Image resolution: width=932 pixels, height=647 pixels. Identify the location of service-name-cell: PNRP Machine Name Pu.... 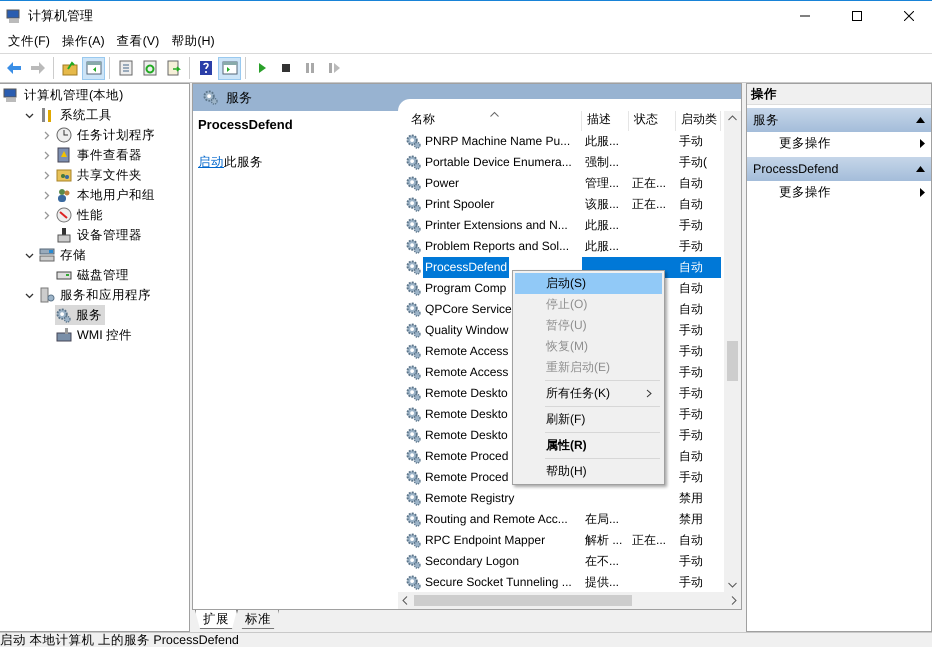
(497, 141).